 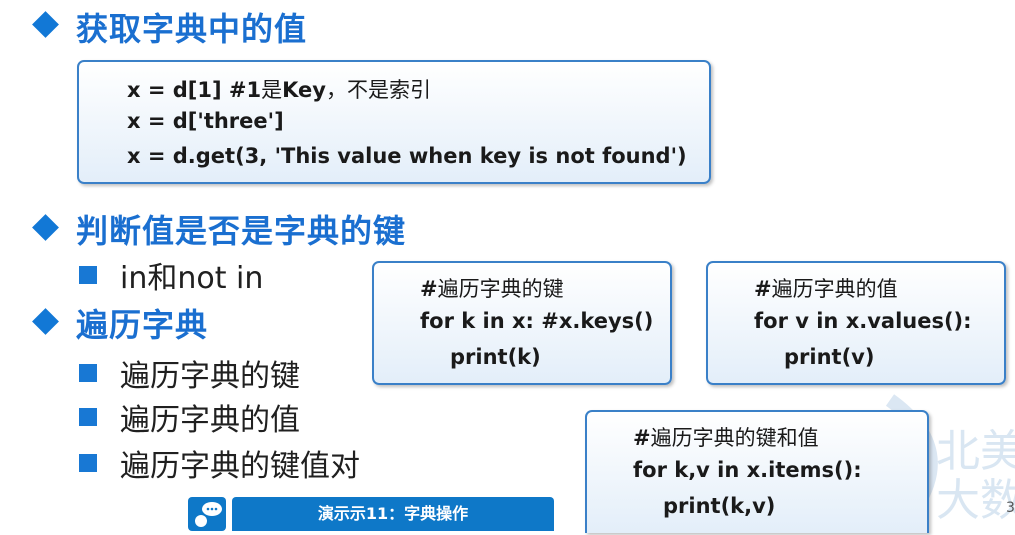 I want to click on code-box-values: #遍历字典的值 for v in x.values(): print(v), so click(x=856, y=323).